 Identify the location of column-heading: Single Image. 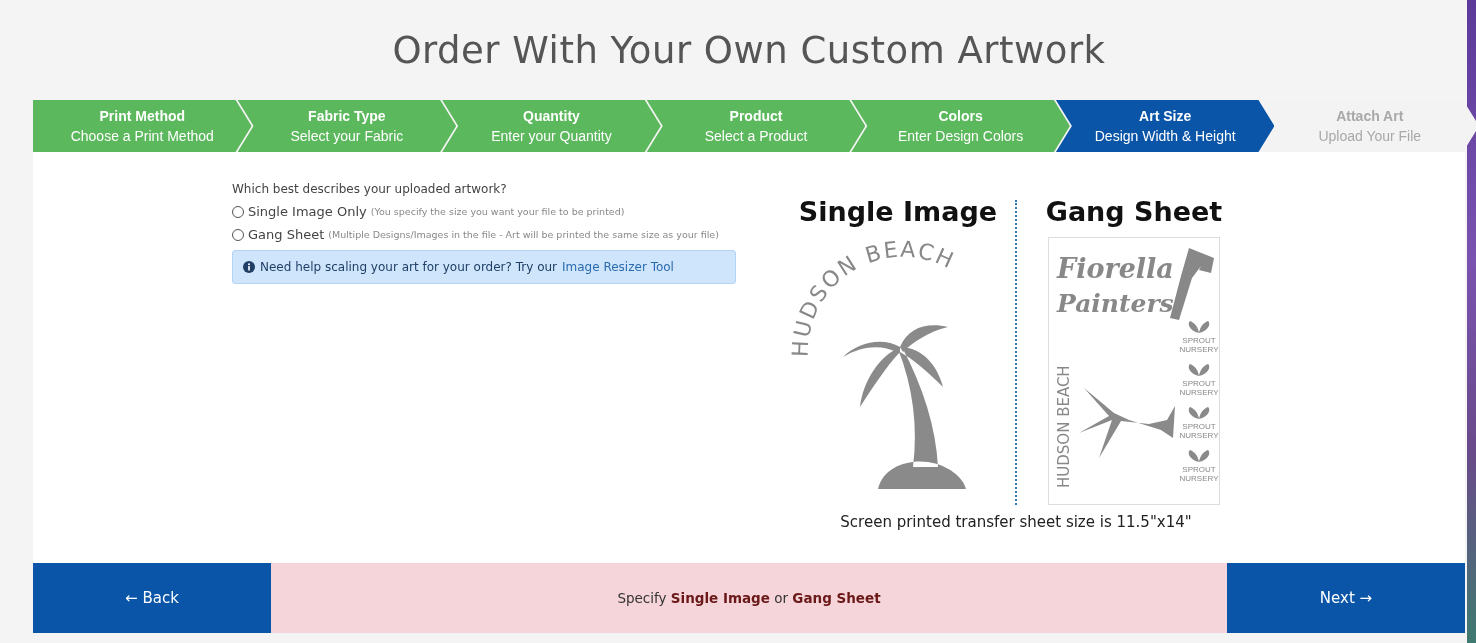
(898, 211).